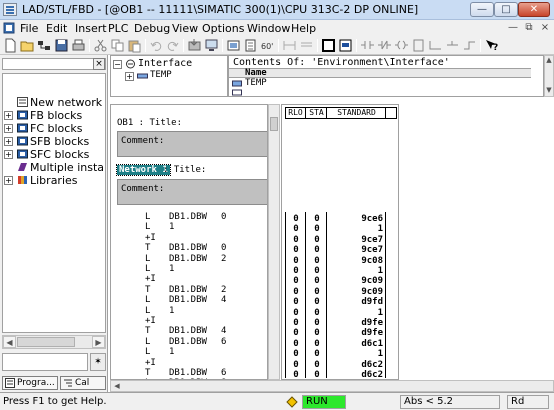 The image size is (554, 410). What do you see at coordinates (118, 28) in the screenshot?
I see `menu-plc: PLC` at bounding box center [118, 28].